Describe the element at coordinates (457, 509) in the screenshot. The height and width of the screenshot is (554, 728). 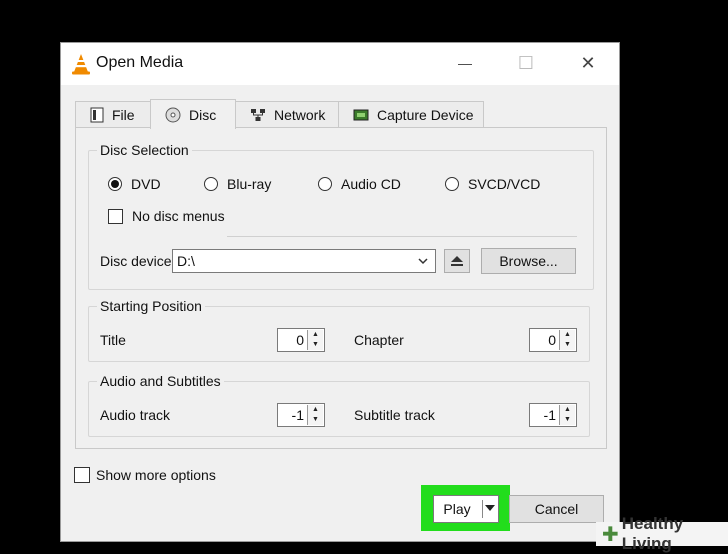
I see `play-button-label: Play` at that location.